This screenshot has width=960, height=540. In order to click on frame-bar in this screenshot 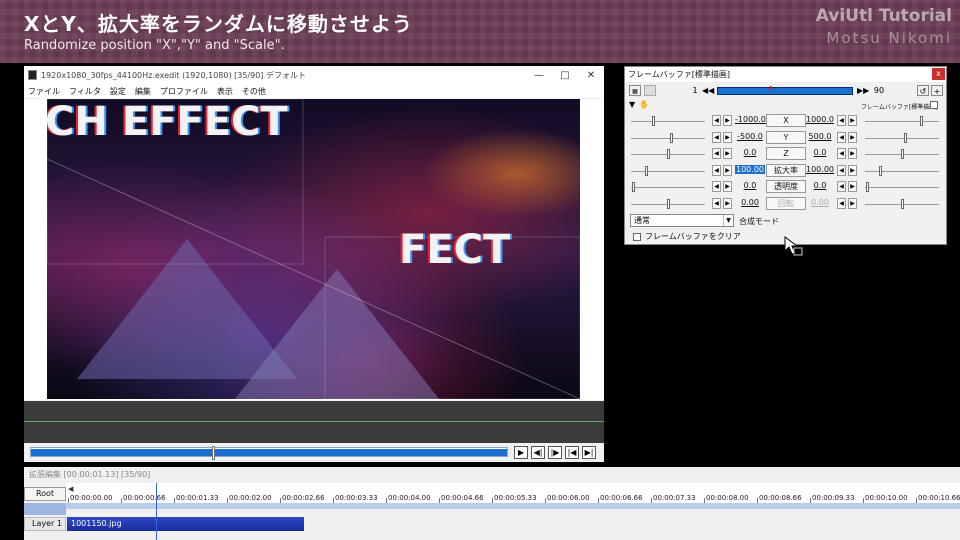, I will do `click(785, 90)`.